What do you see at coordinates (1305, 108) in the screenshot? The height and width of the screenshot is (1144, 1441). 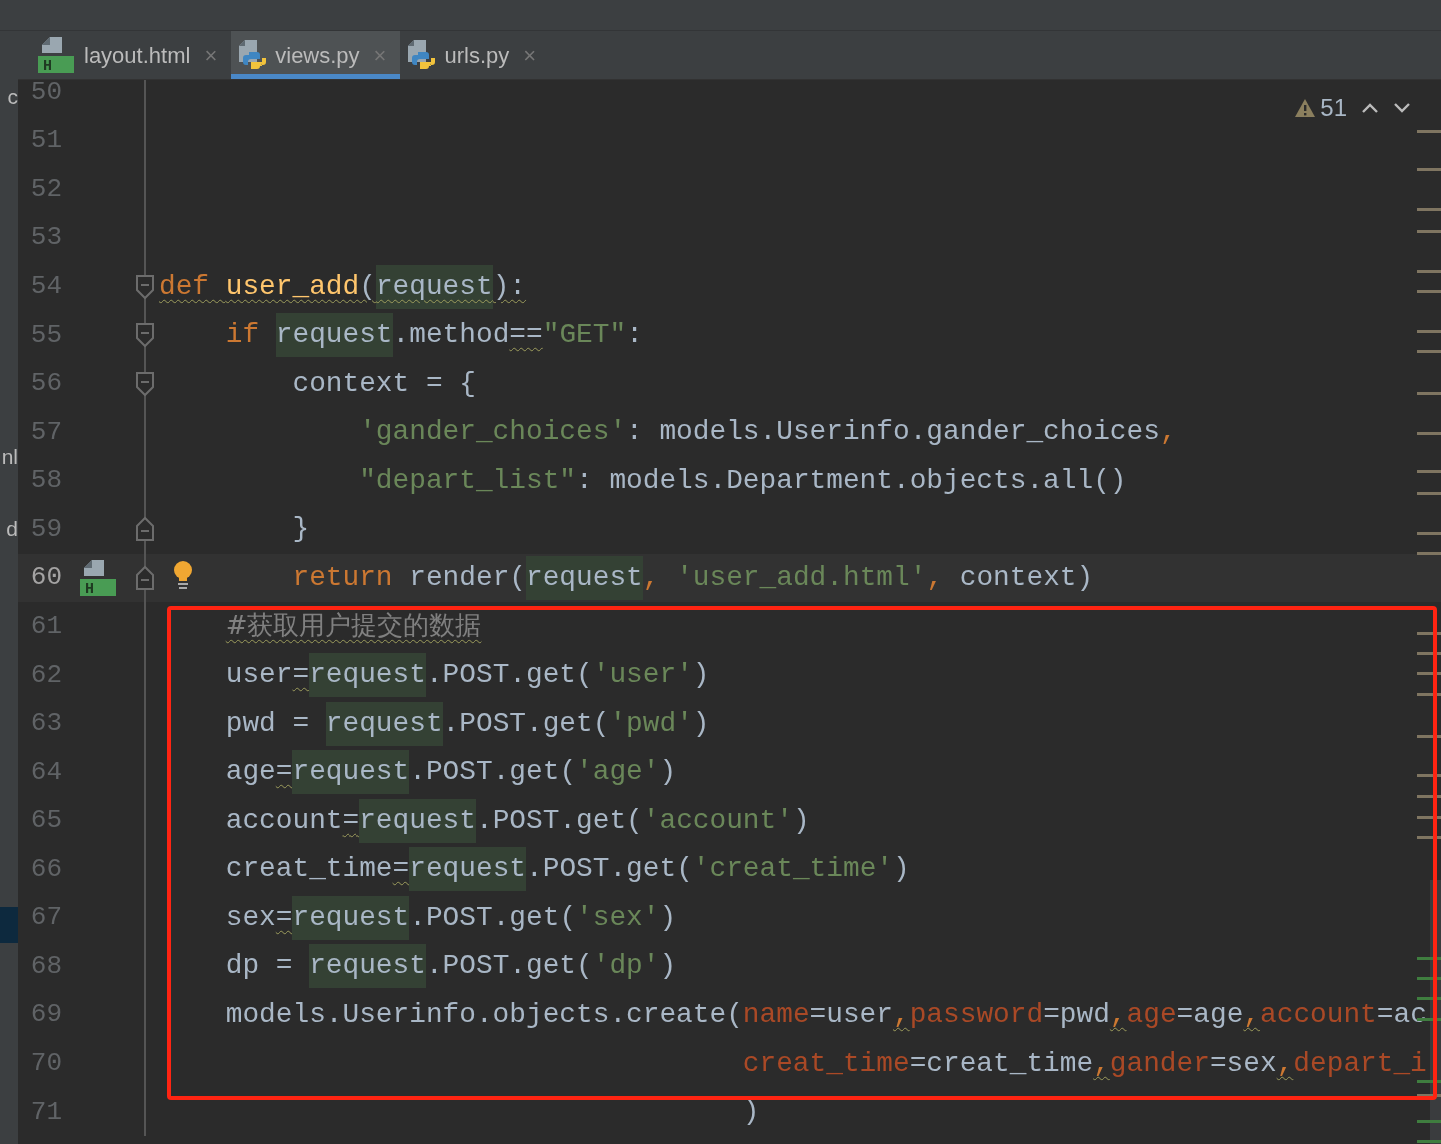 I see `warning-icon` at bounding box center [1305, 108].